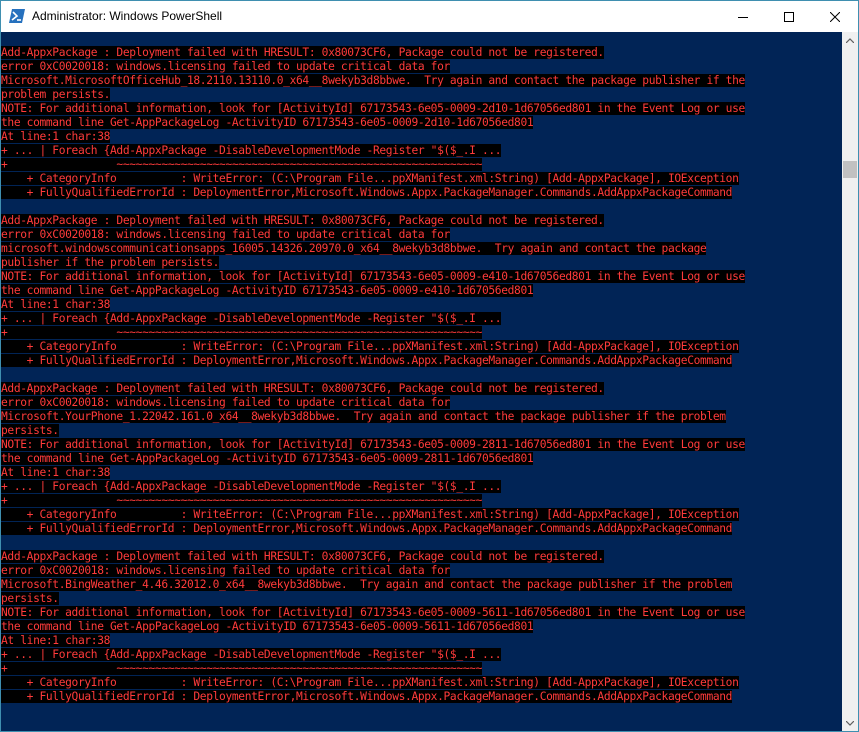  I want to click on minimize-button, so click(743, 16).